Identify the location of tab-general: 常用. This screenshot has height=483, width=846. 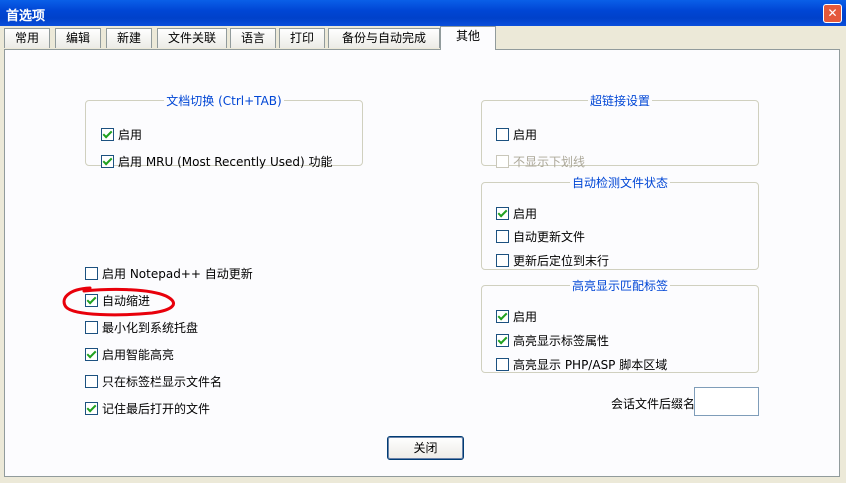
(27, 38).